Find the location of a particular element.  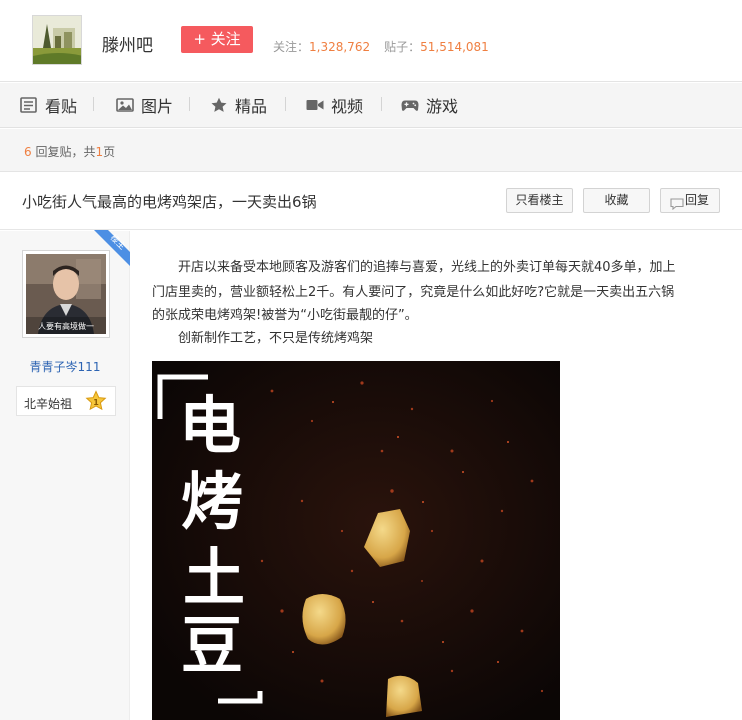

reply-info: 6 回复贴，共1页 is located at coordinates (69, 151).